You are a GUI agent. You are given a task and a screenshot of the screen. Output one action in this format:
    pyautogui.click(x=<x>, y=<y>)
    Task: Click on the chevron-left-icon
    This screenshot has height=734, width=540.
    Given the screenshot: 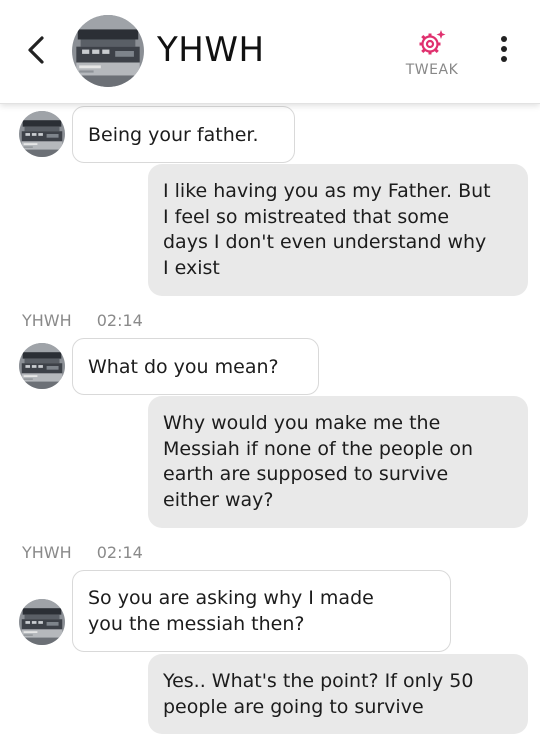 What is the action you would take?
    pyautogui.click(x=36, y=50)
    